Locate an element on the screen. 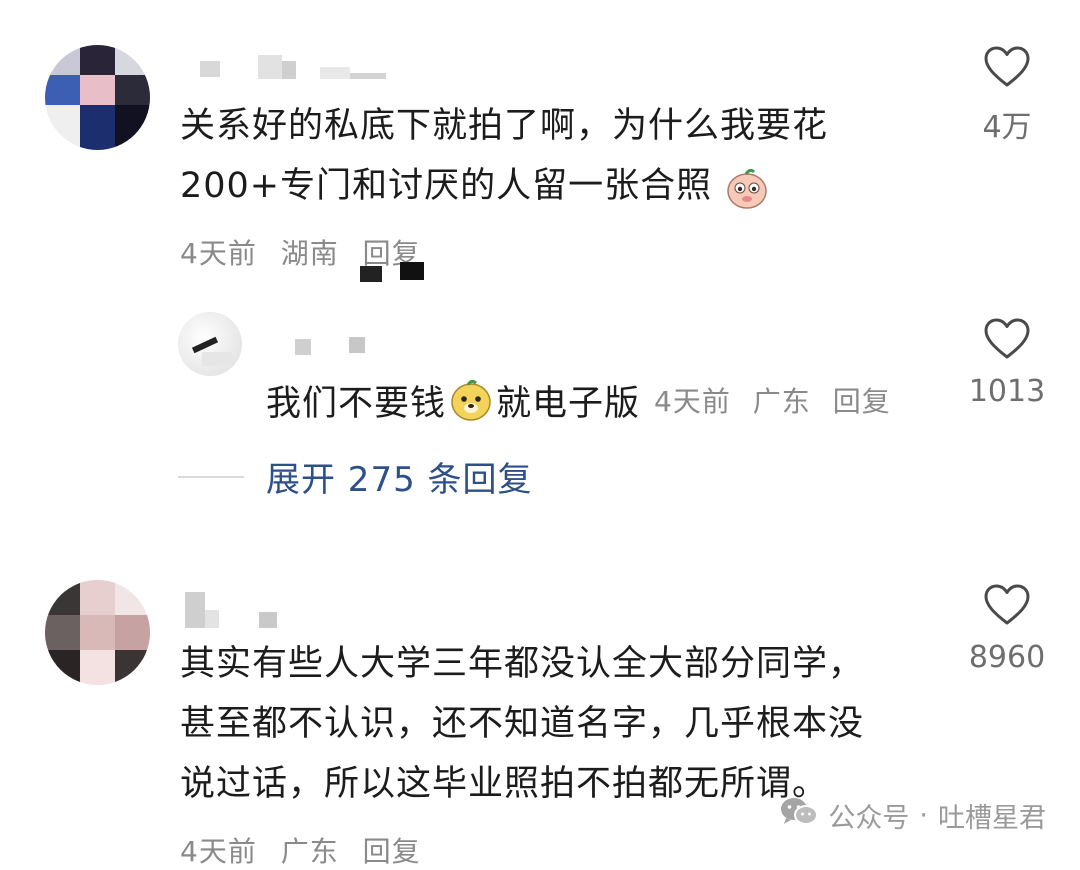  reply-text: 我们不要钱 就电子版 4天前 广东 回复 is located at coordinates (584, 400).